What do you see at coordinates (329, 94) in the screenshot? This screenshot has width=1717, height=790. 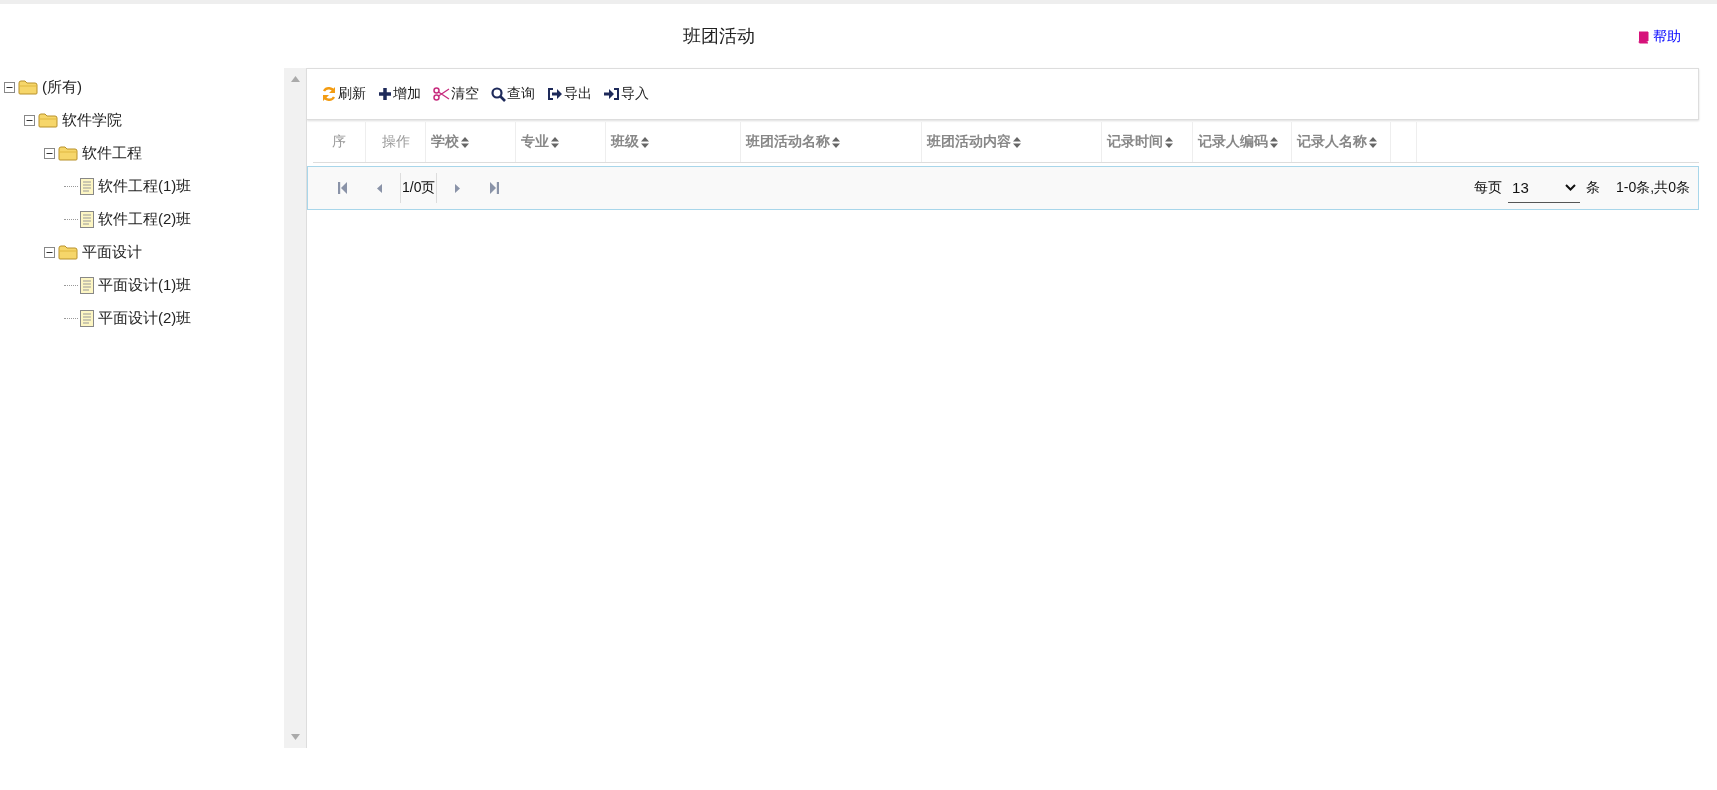 I see `refresh-icon` at bounding box center [329, 94].